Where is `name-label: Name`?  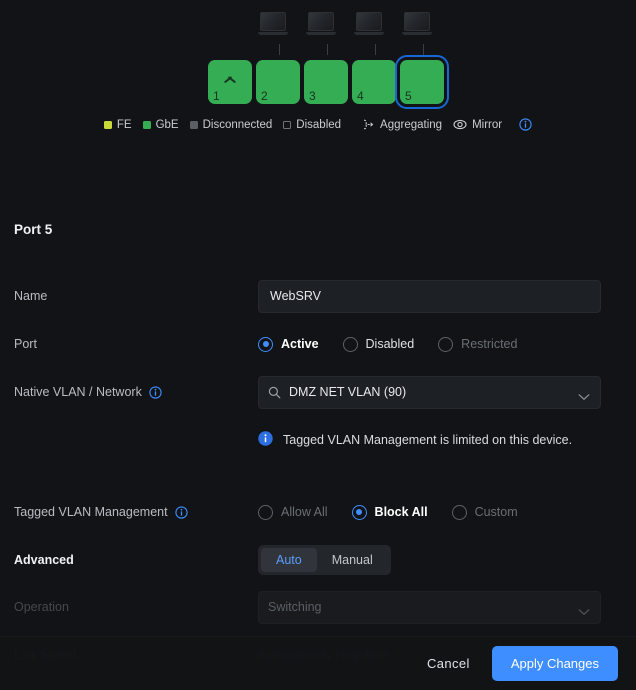 name-label: Name is located at coordinates (31, 296).